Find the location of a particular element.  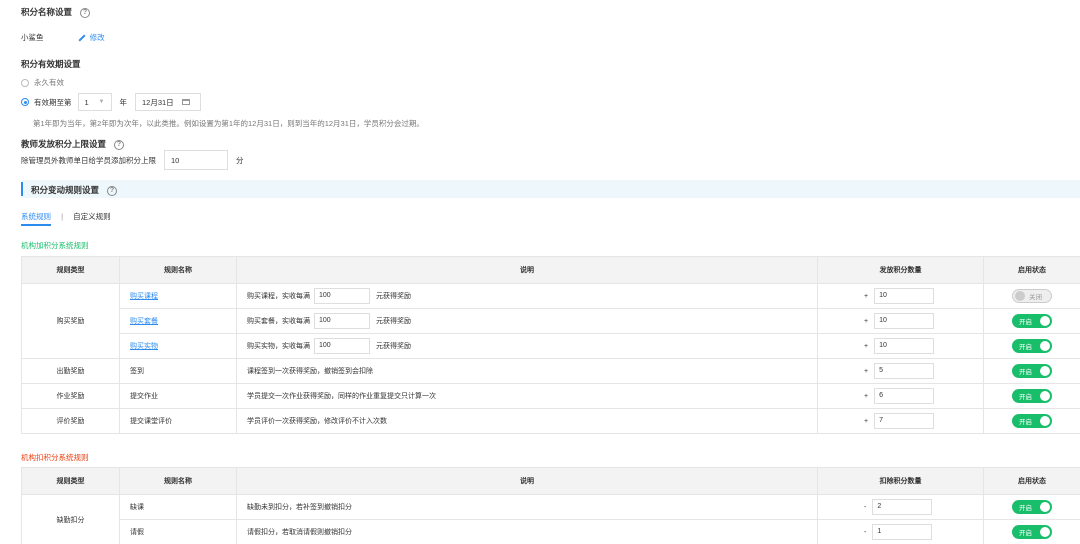

table-row: 购买奖励 购买课程 购买课程，实收每满 100 元获得奖励 +10 关闭 is located at coordinates (550, 321).